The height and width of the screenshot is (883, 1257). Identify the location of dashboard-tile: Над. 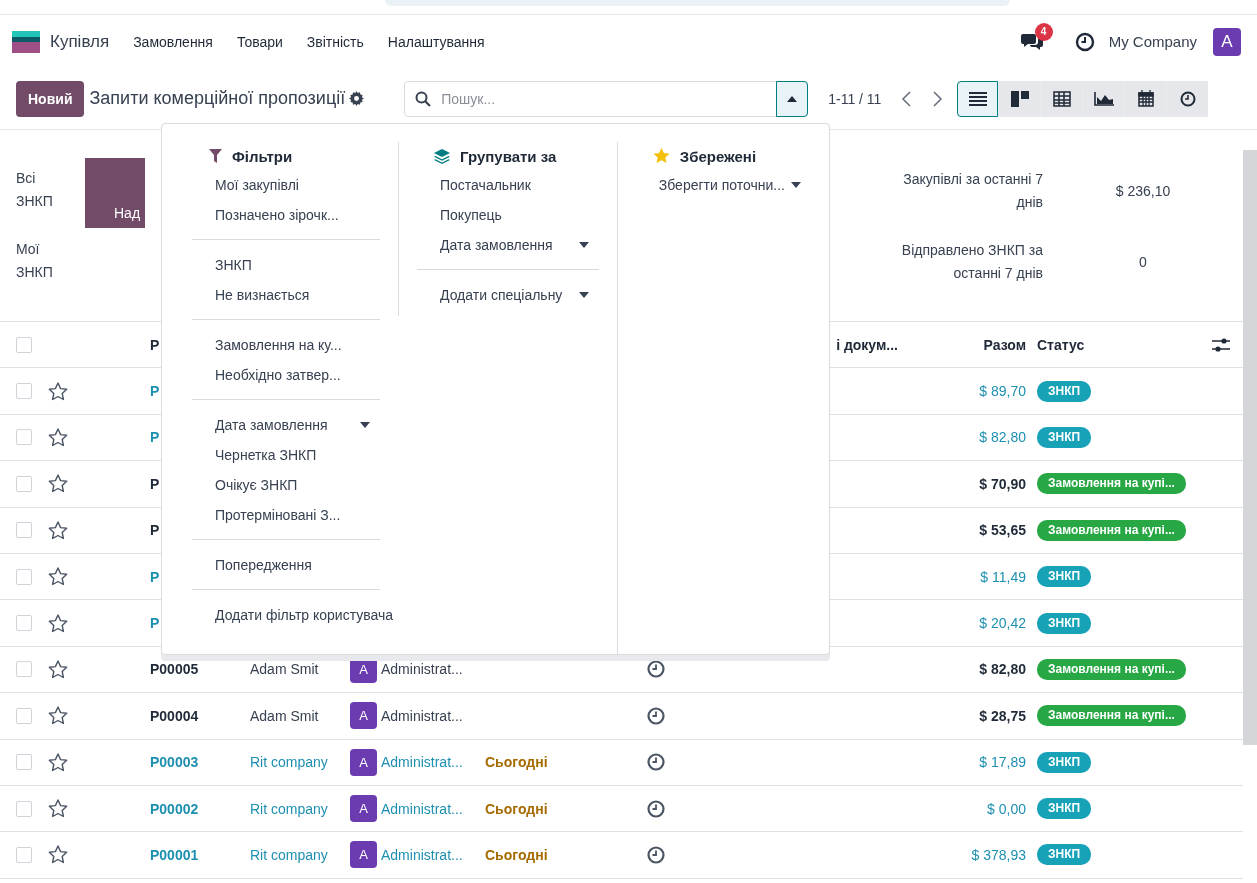
(115, 193).